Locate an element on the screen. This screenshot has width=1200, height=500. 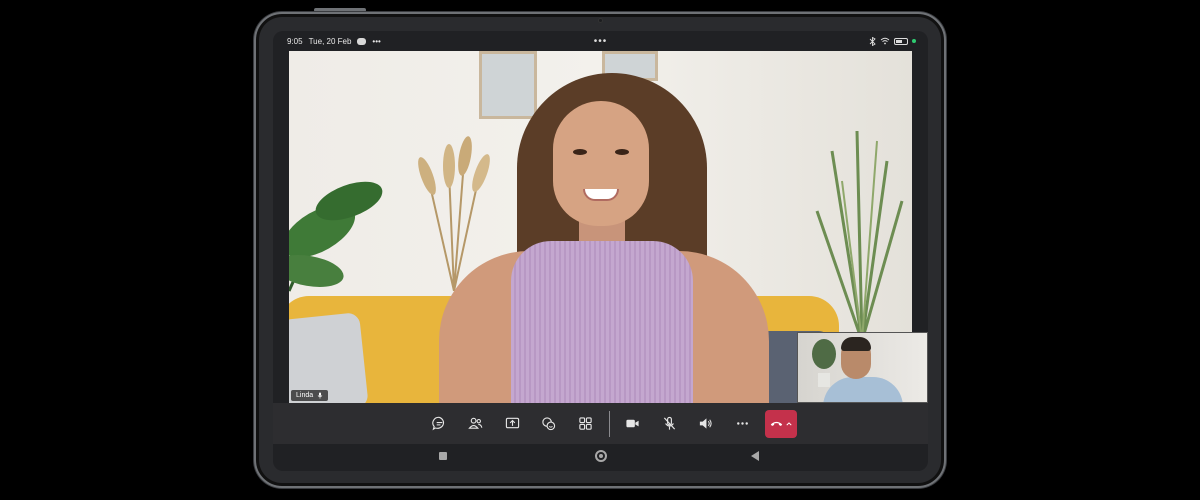
status-more-dots: ••• is located at coordinates (376, 41).